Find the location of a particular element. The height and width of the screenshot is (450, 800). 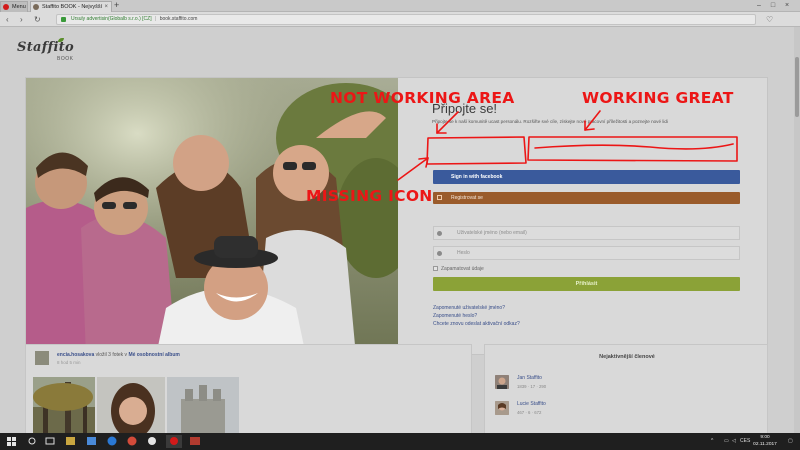

edge-icon is located at coordinates (112, 441).